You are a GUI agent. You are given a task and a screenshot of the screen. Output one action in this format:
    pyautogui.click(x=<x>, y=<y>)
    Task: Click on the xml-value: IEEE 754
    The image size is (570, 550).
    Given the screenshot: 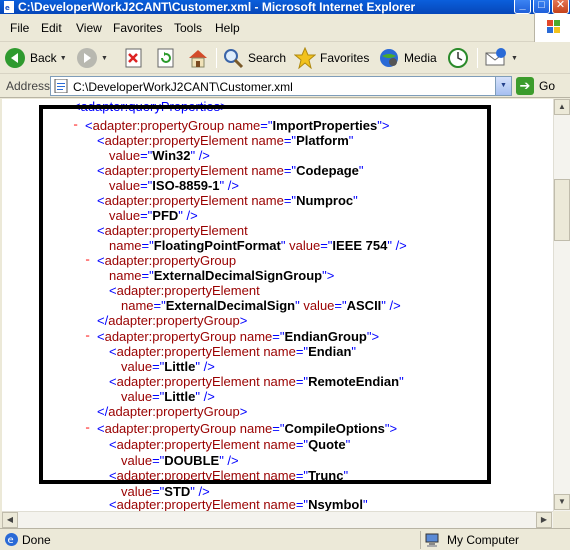 What is the action you would take?
    pyautogui.click(x=360, y=245)
    